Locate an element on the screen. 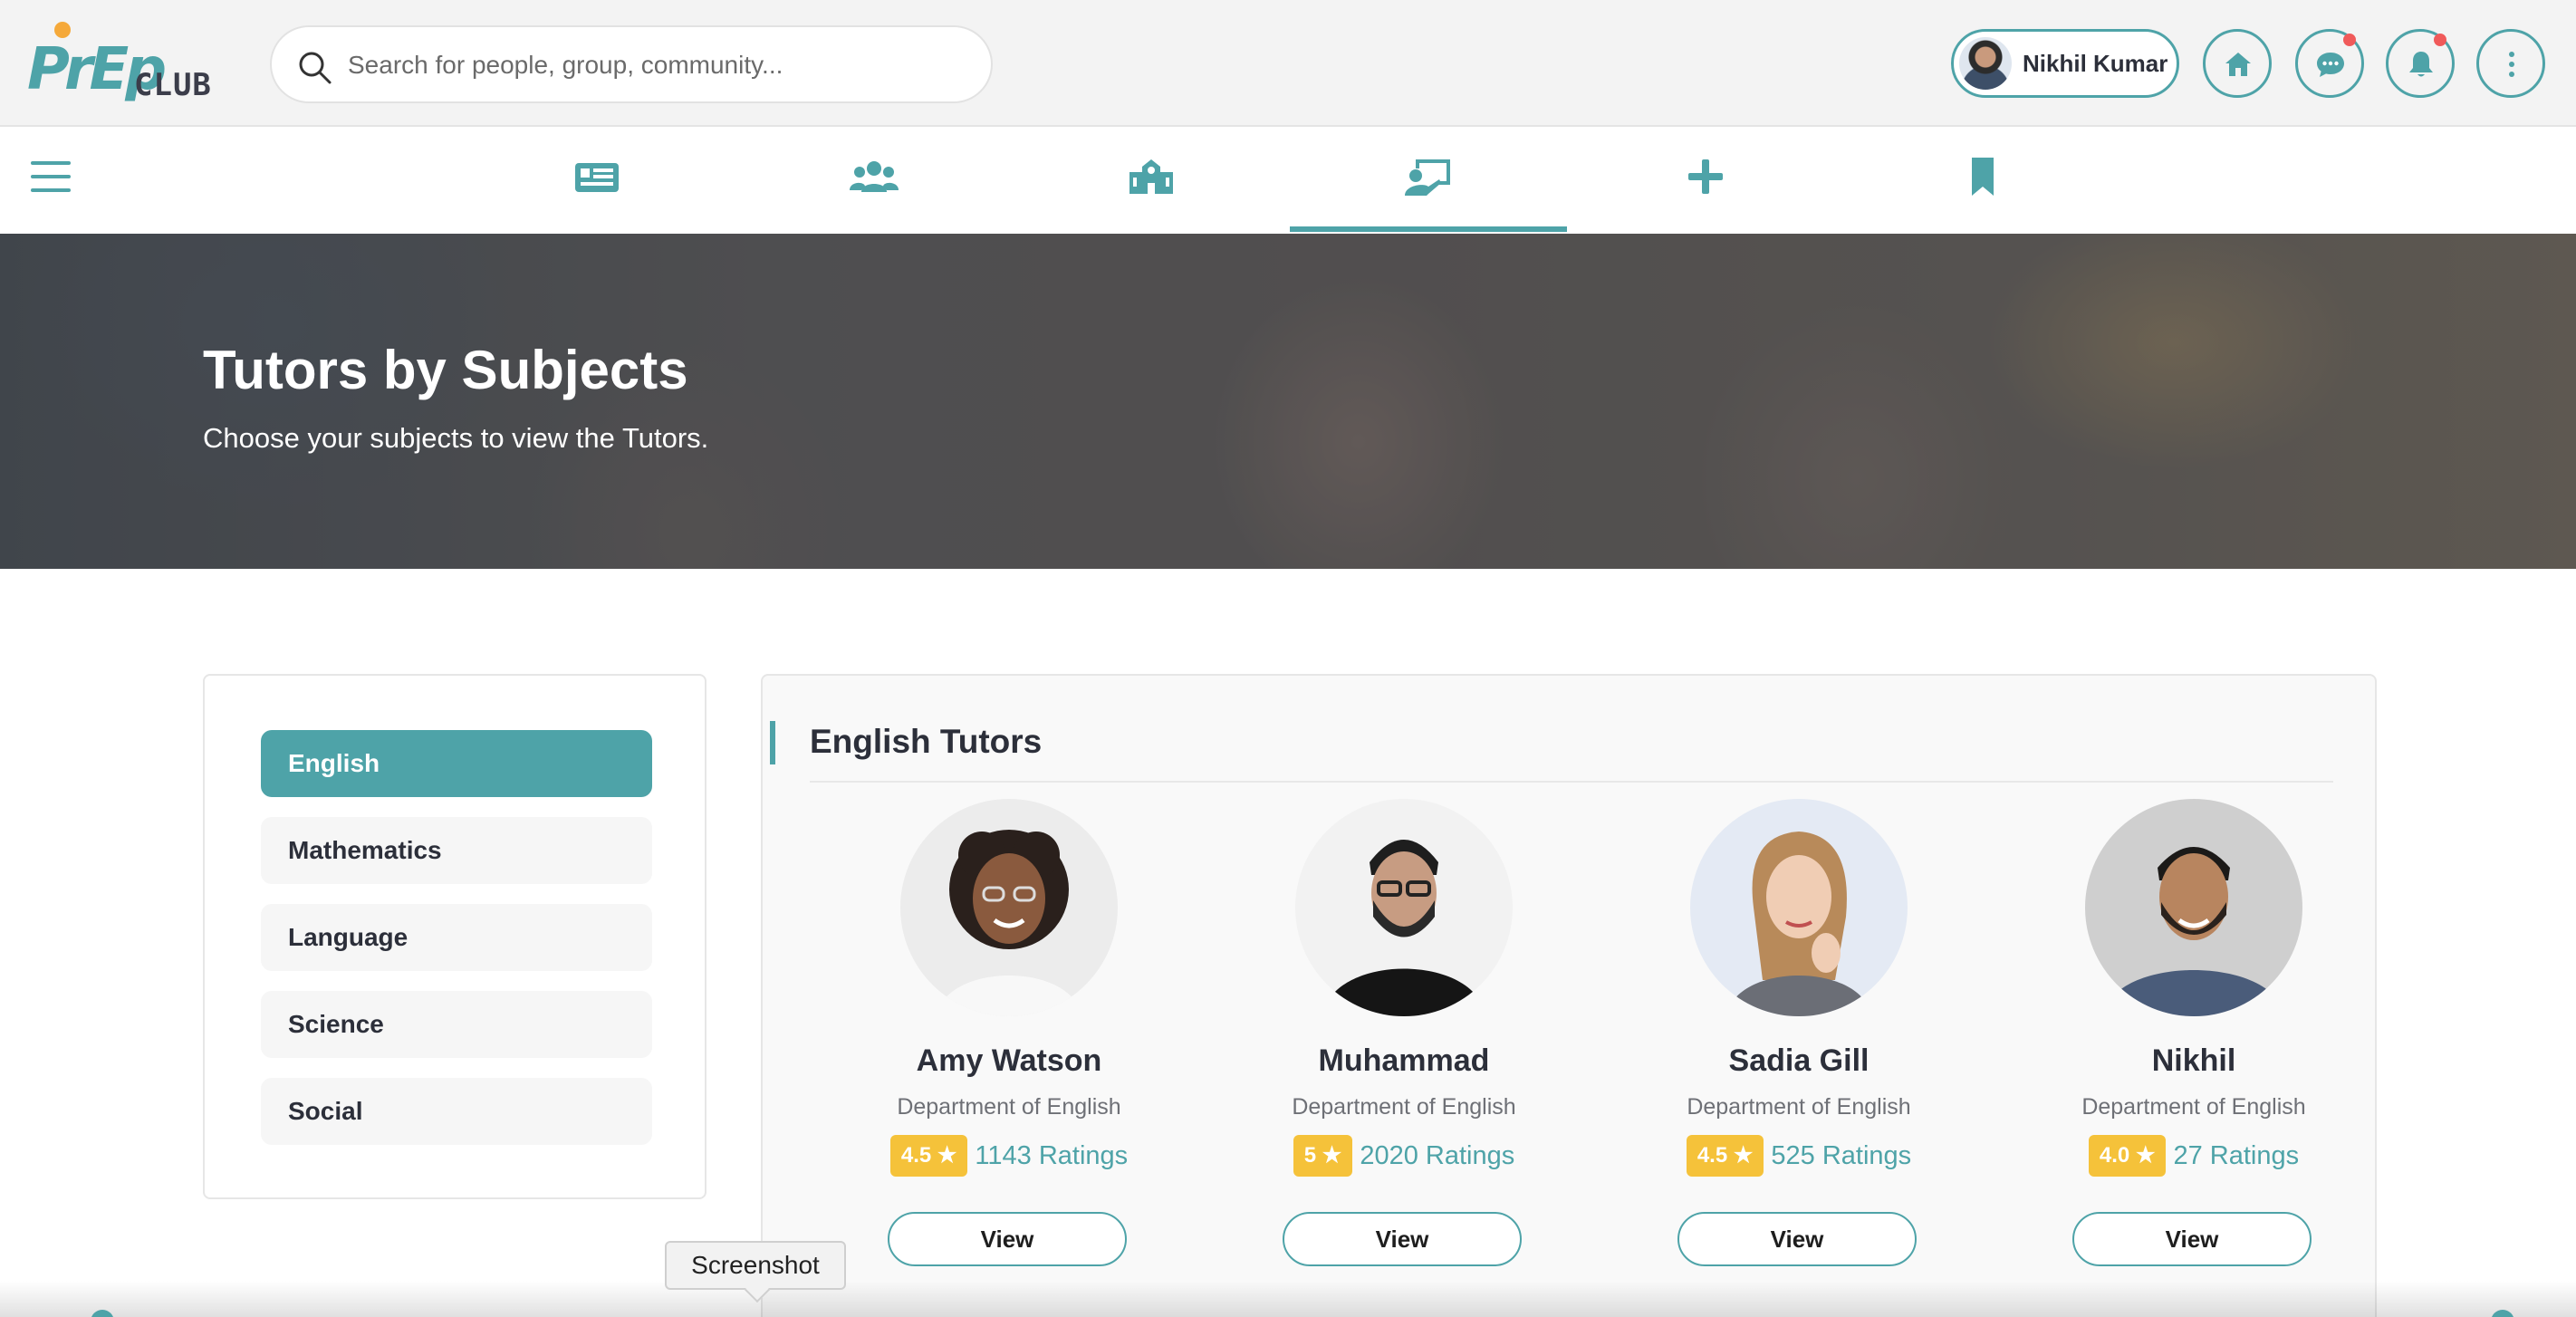 Image resolution: width=2576 pixels, height=1317 pixels. tutor-name: Sadia Gill is located at coordinates (1799, 1060).